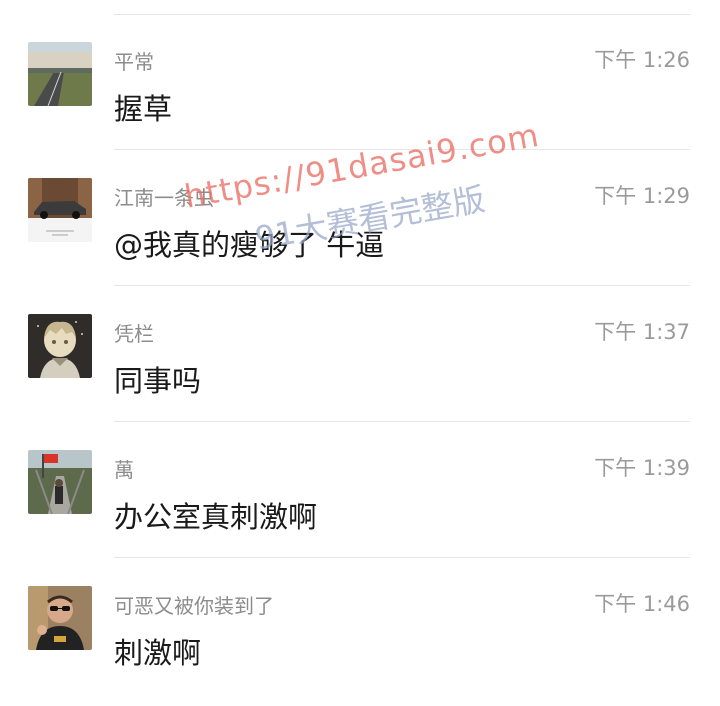 The height and width of the screenshot is (706, 720). What do you see at coordinates (642, 60) in the screenshot?
I see `message-time: 下午 1:26` at bounding box center [642, 60].